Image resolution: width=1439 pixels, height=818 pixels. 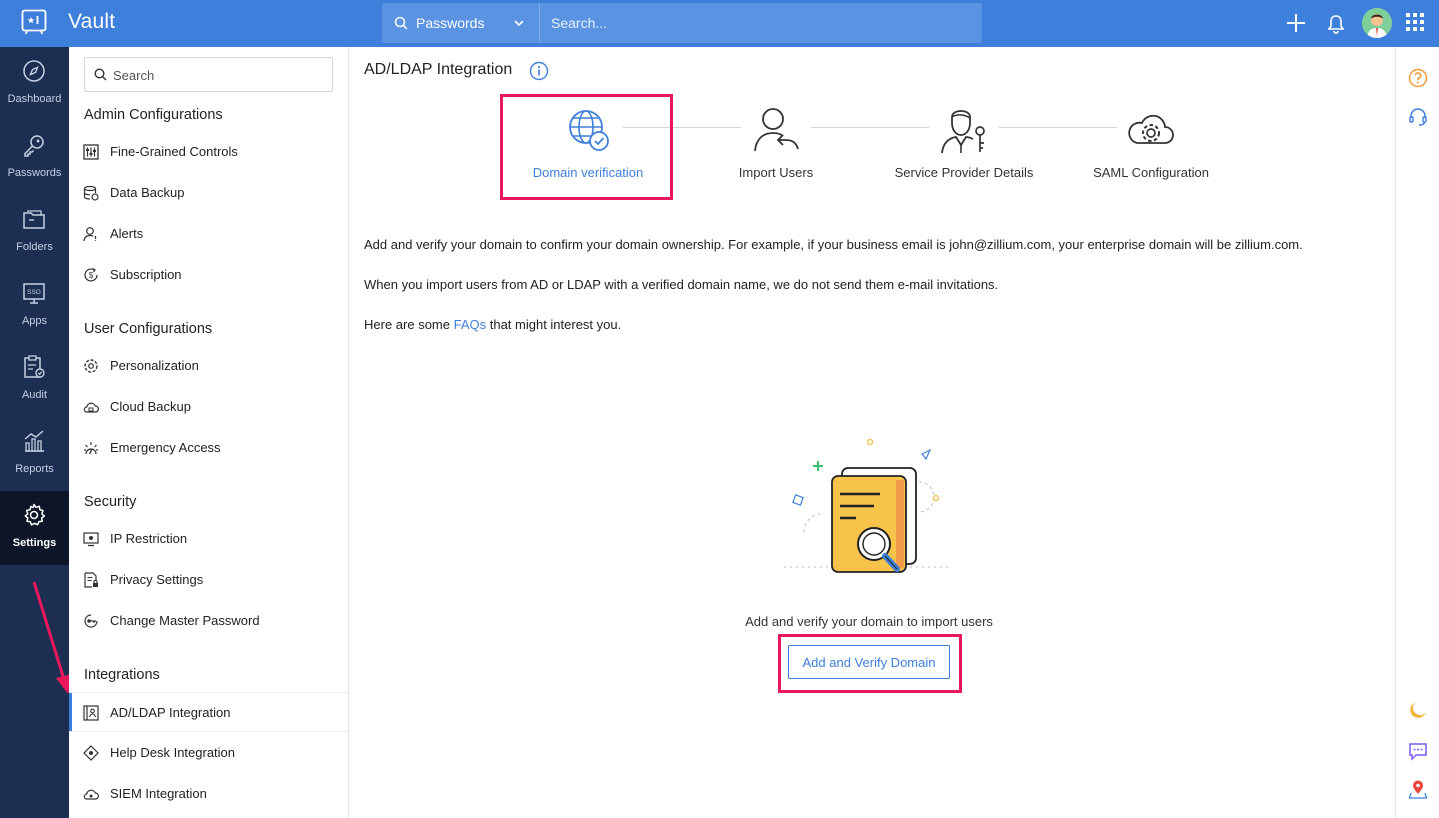 What do you see at coordinates (146, 274) in the screenshot?
I see `nav-item-label: Subscription` at bounding box center [146, 274].